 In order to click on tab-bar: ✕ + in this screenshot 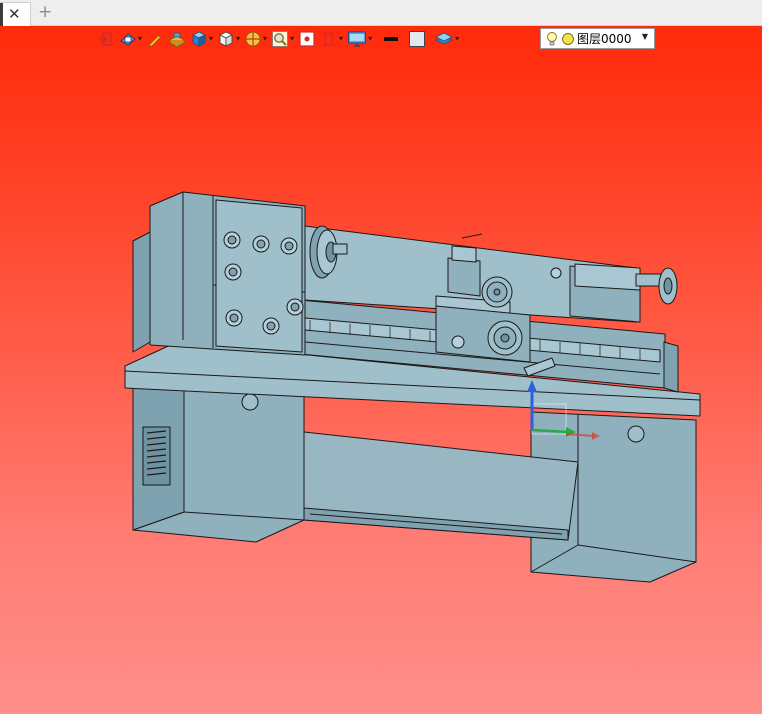, I will do `click(381, 13)`.